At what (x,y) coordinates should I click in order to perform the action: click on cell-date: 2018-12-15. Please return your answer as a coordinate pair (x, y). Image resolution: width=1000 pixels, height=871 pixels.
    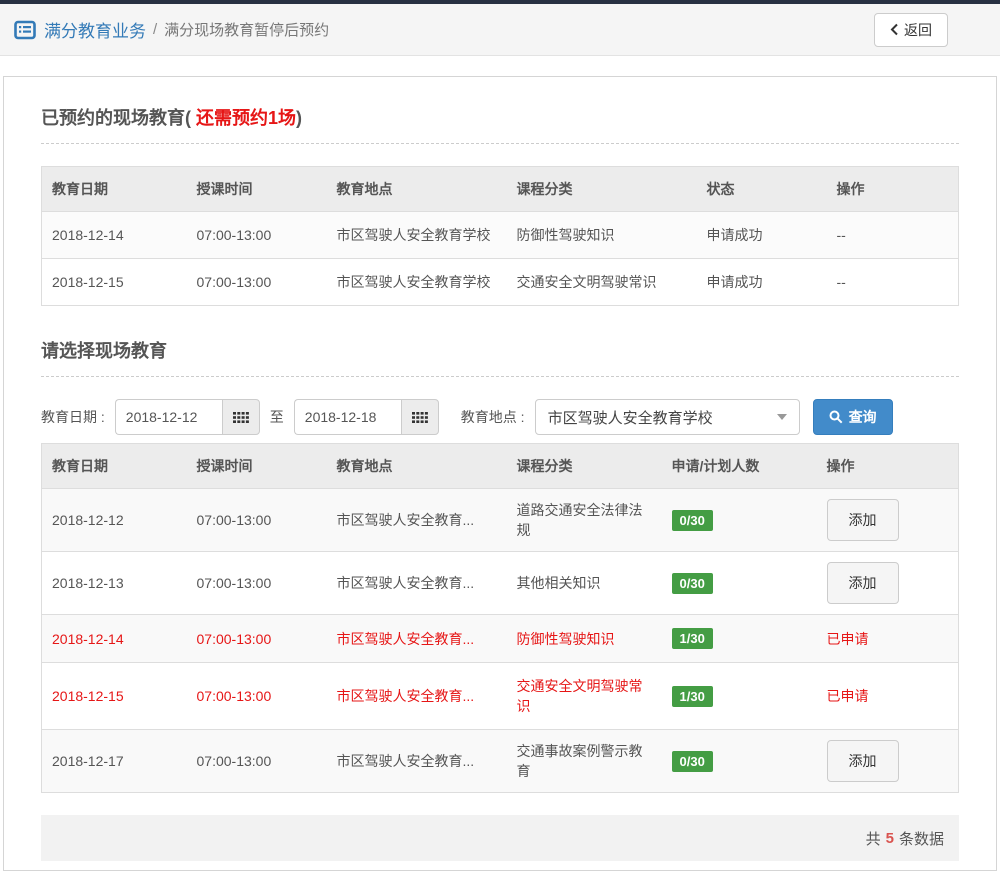
    Looking at the image, I should click on (114, 696).